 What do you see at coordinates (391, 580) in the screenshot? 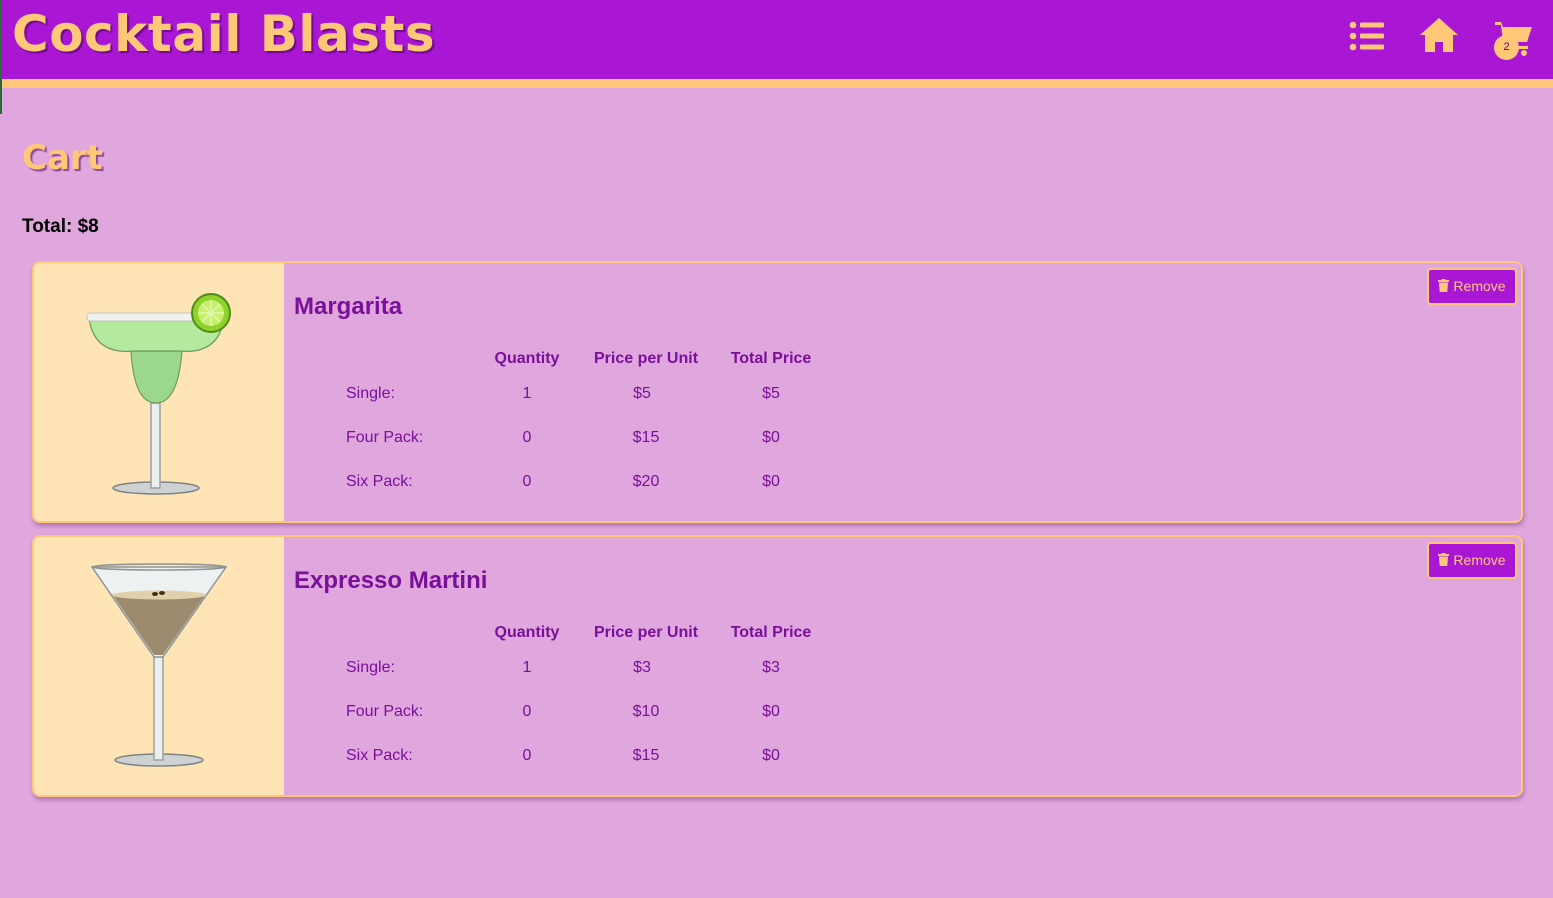
I see `item-name: Expresso Martini` at bounding box center [391, 580].